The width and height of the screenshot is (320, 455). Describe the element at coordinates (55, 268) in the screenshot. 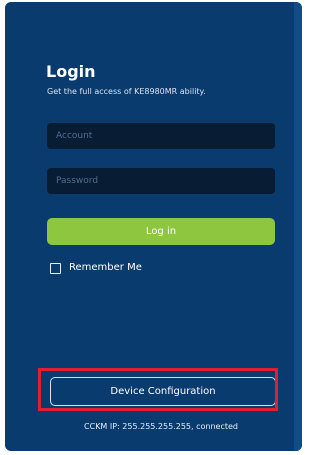

I see `remember-me-checkbox` at that location.